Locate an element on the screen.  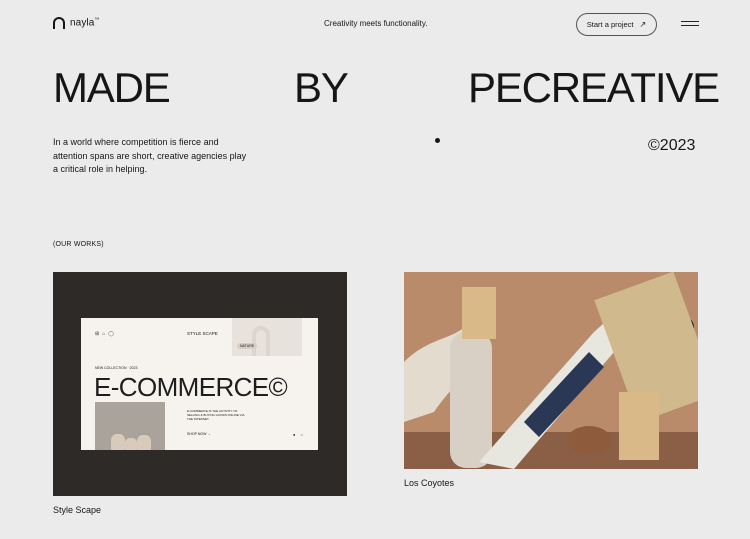
mockup-pill: NATURE is located at coordinates (247, 346).